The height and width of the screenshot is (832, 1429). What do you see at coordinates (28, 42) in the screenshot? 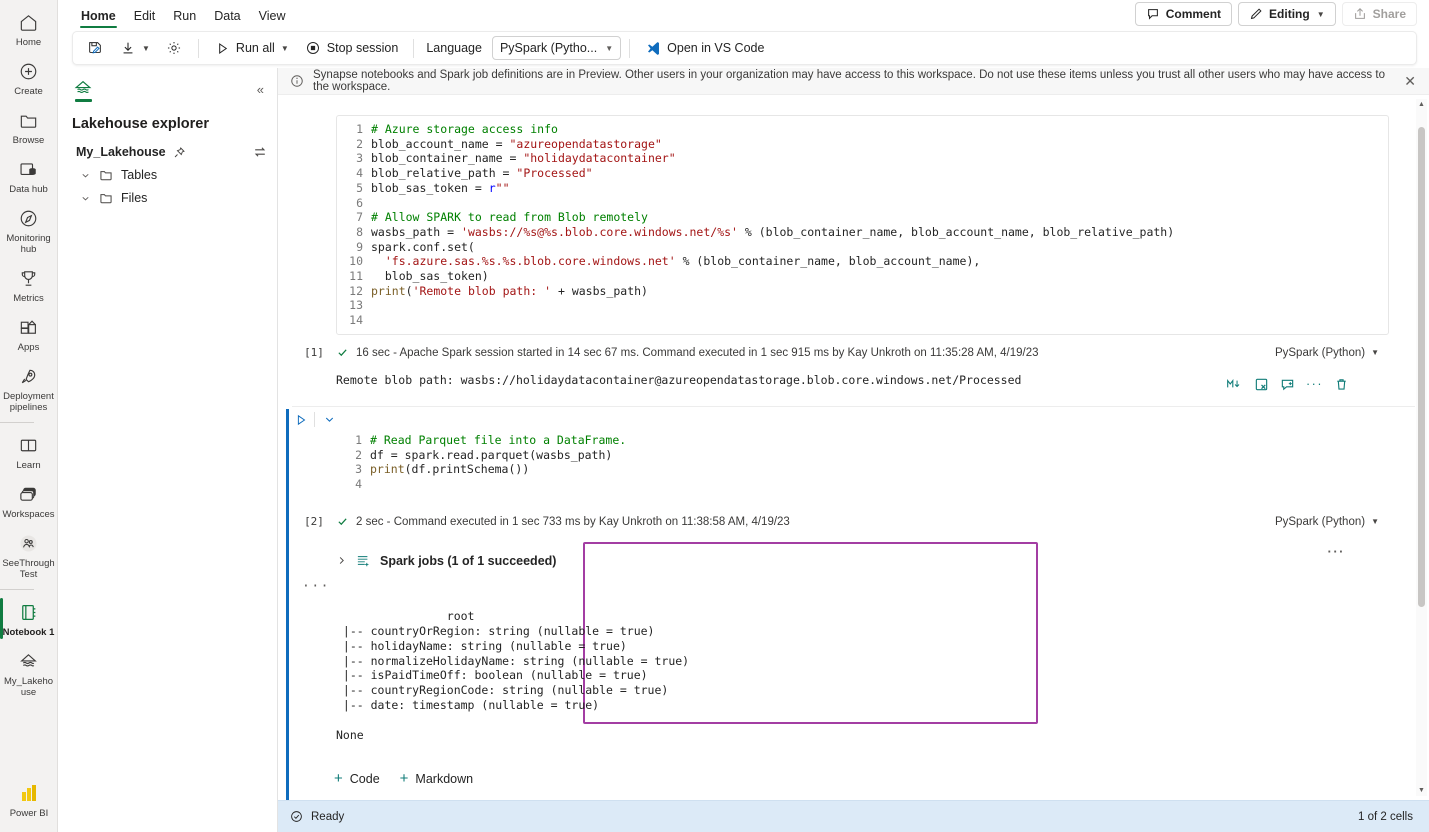
I see `rail-item-label: Home` at bounding box center [28, 42].